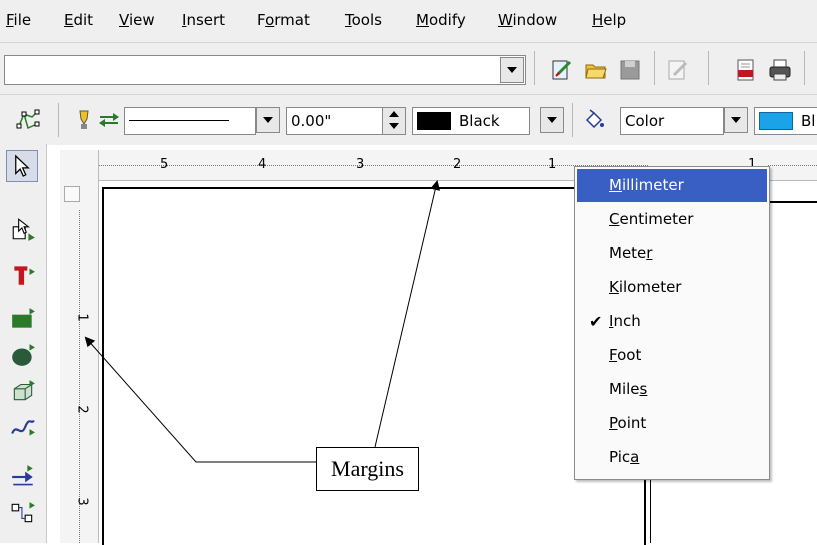  Describe the element at coordinates (72, 194) in the screenshot. I see `ruler-origin-box` at that location.